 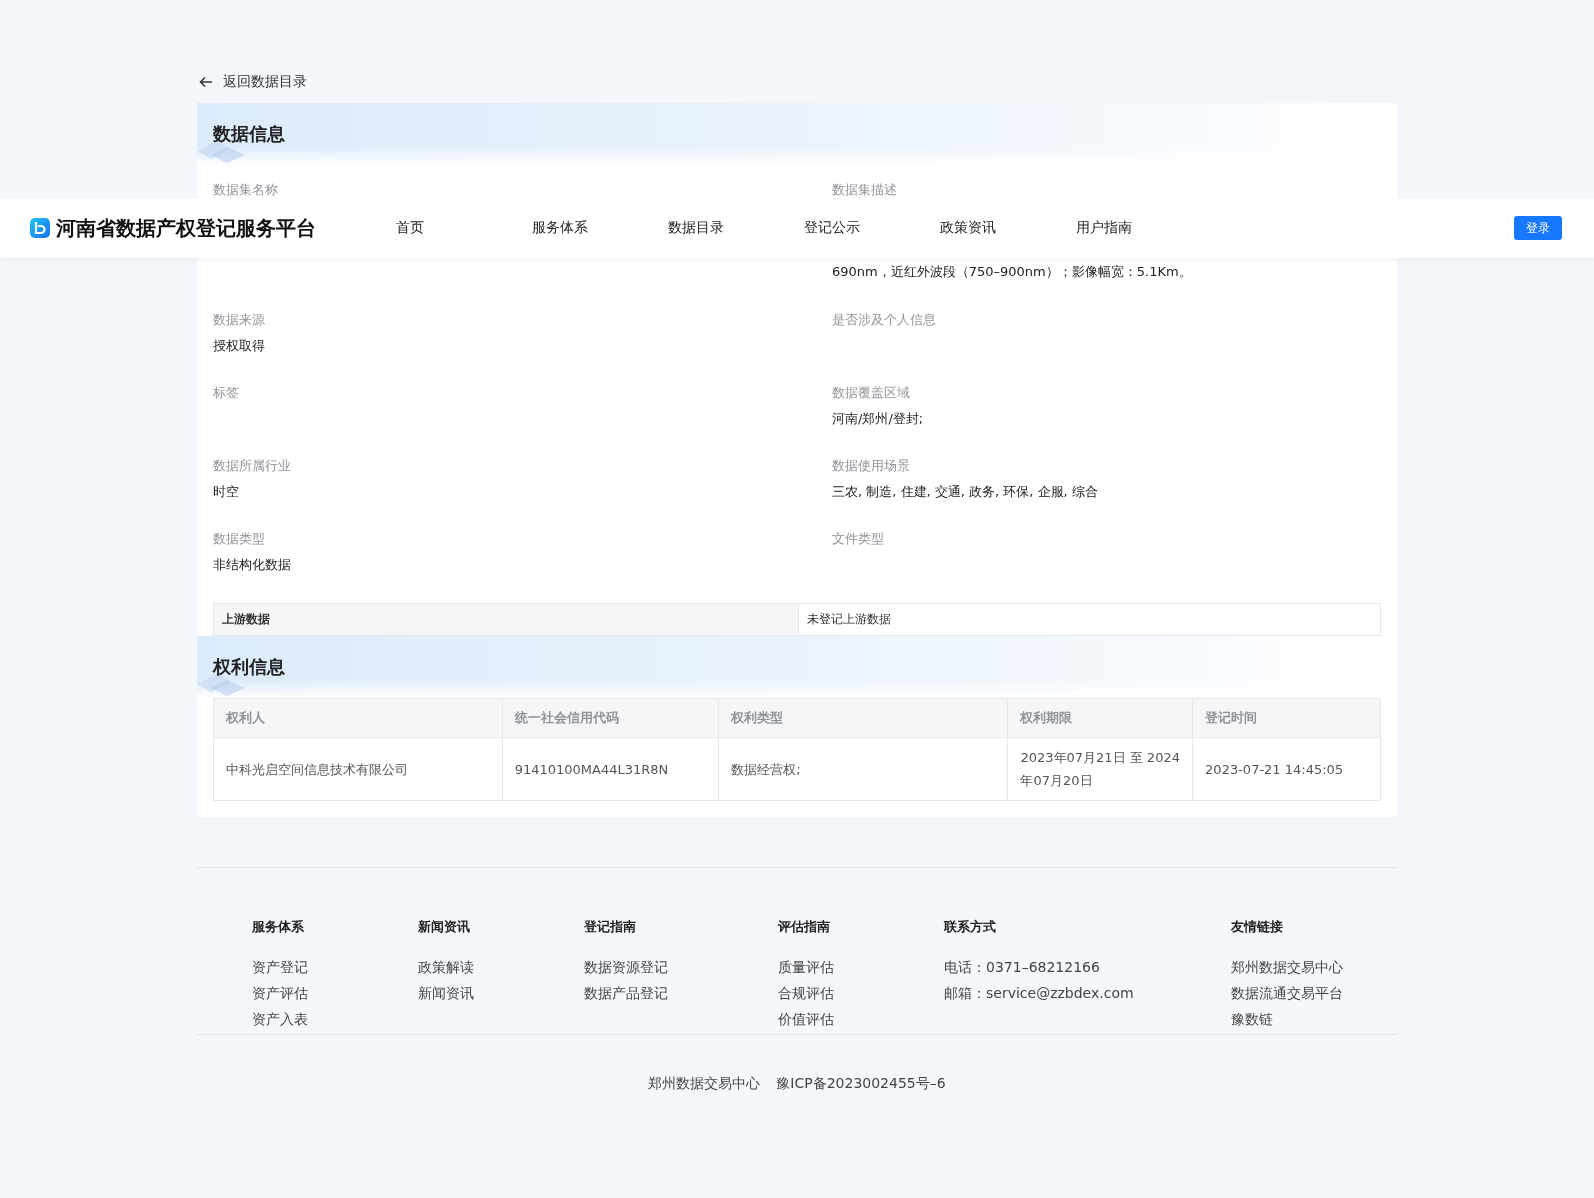 What do you see at coordinates (239, 346) in the screenshot?
I see `field-value: 授权取得` at bounding box center [239, 346].